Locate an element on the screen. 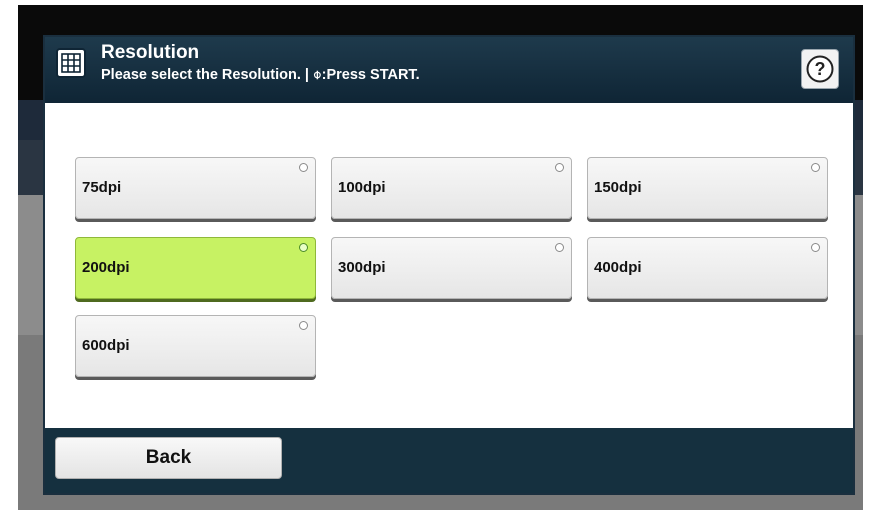 The width and height of the screenshot is (883, 516). help-button: ? is located at coordinates (820, 69).